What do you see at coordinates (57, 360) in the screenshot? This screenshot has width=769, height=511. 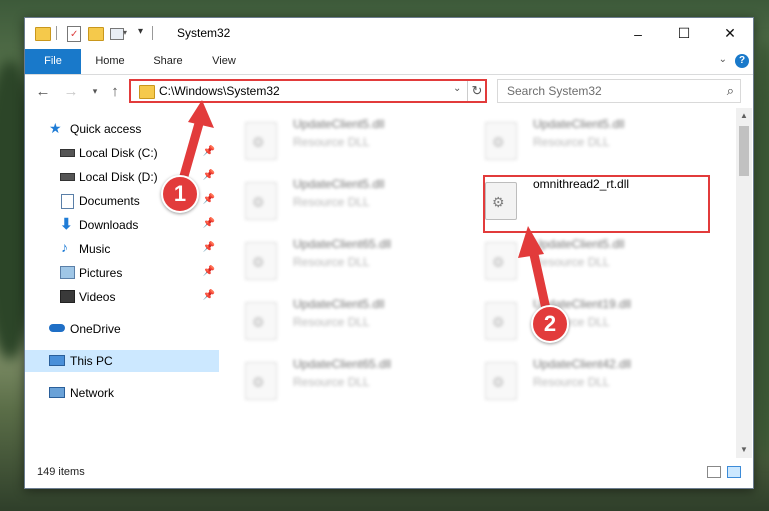 I see `computer-icon` at bounding box center [57, 360].